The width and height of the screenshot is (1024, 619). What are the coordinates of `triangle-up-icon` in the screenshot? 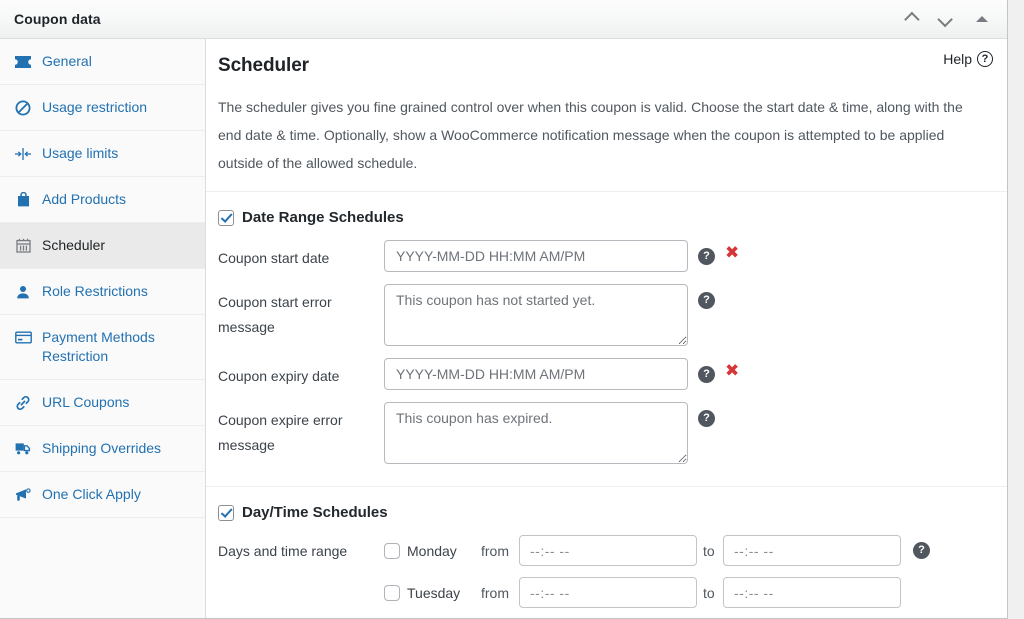 It's located at (982, 19).